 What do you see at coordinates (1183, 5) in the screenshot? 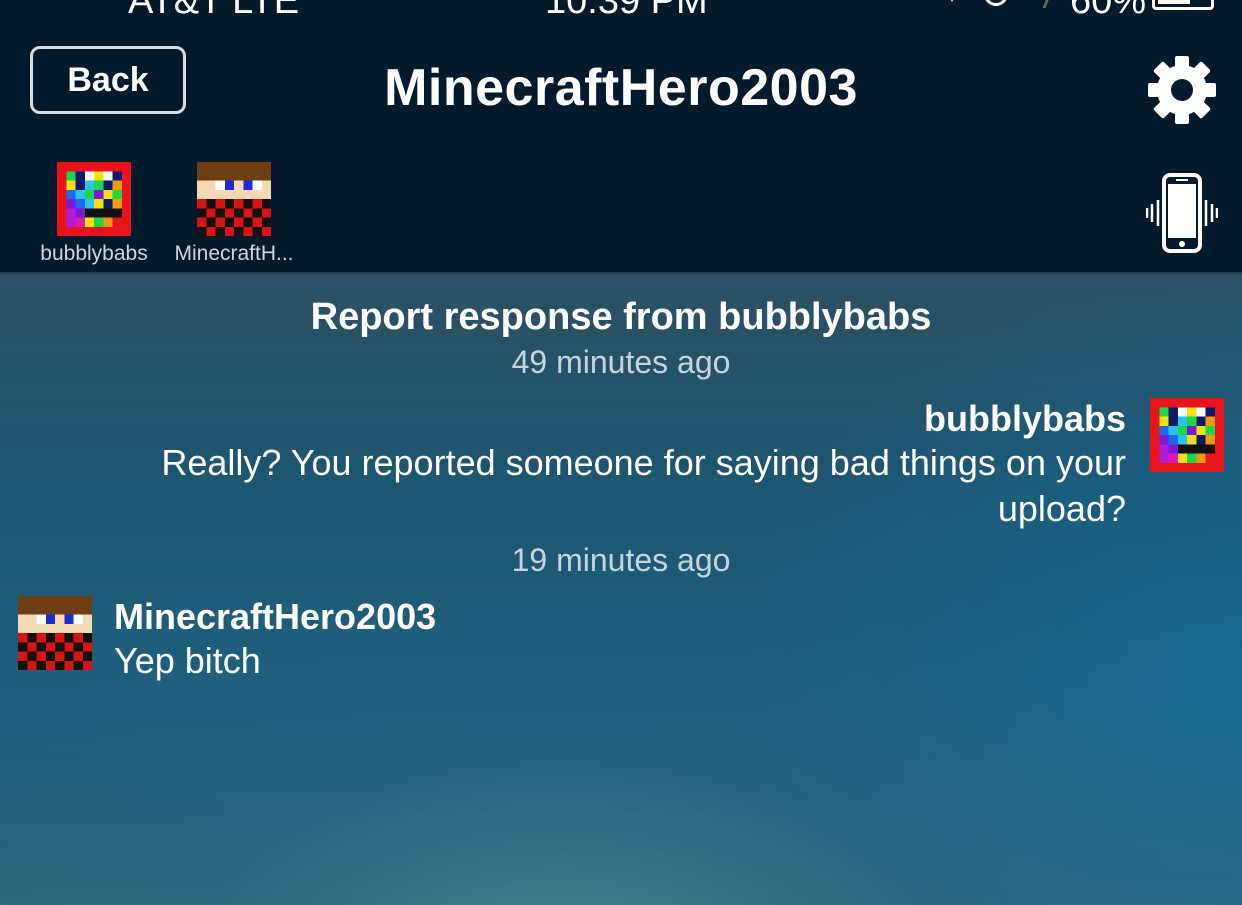
I see `battery-icon` at bounding box center [1183, 5].